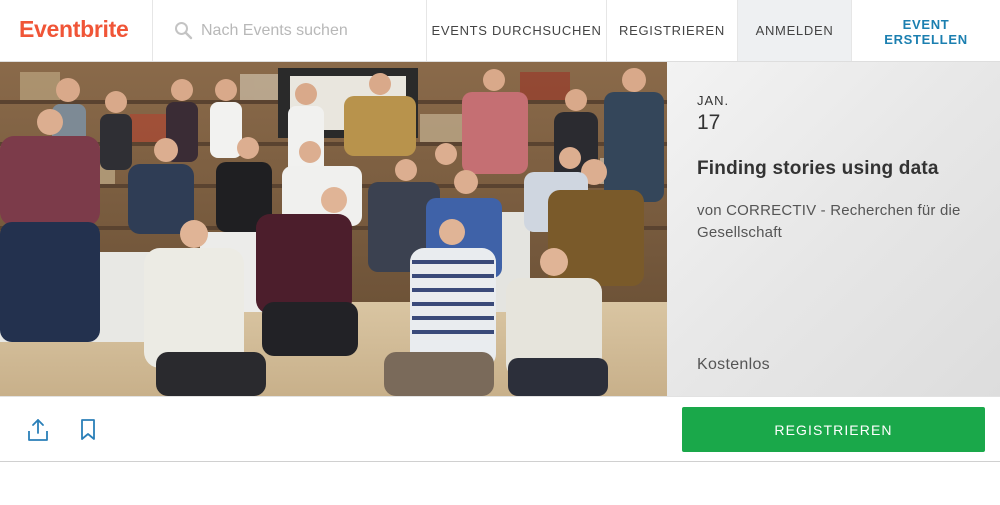  What do you see at coordinates (306, 31) in the screenshot?
I see `search-input` at bounding box center [306, 31].